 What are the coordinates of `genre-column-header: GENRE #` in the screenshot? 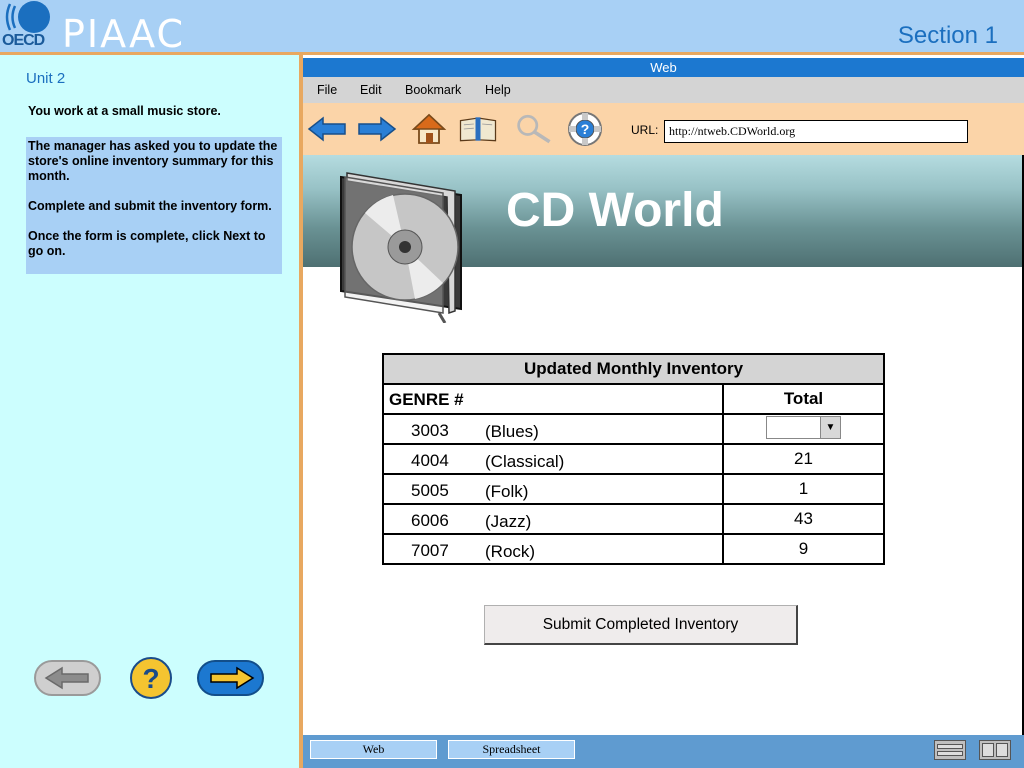 It's located at (553, 399).